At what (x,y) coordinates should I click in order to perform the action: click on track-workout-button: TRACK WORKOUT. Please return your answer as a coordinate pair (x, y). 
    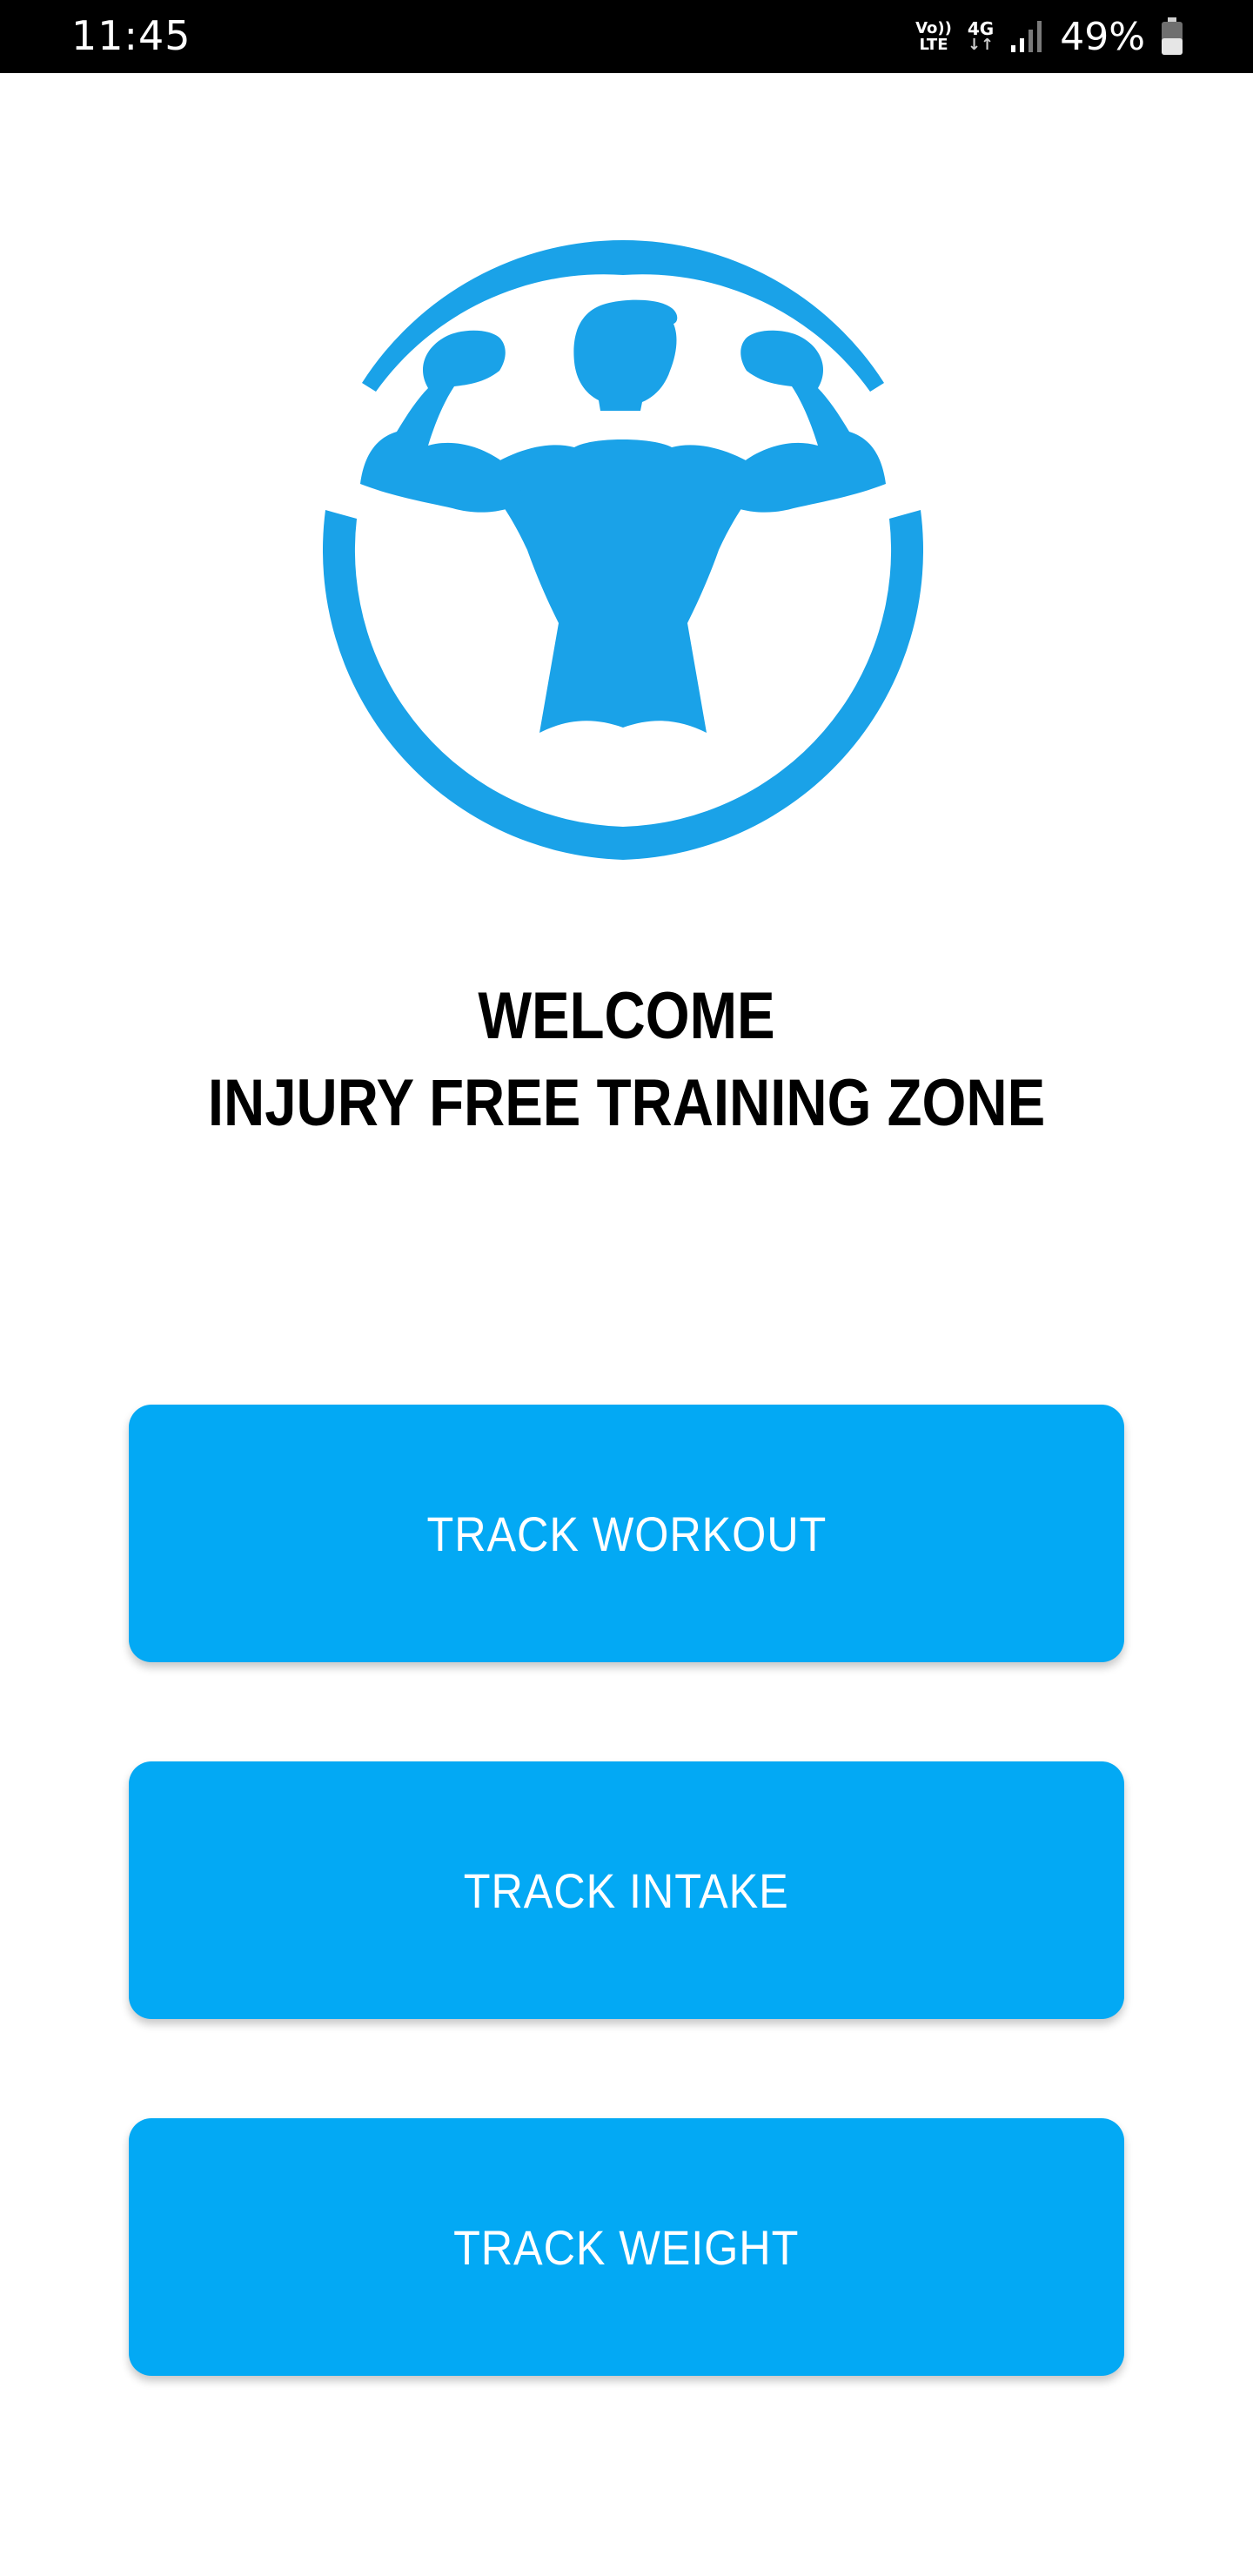
    Looking at the image, I should click on (626, 1534).